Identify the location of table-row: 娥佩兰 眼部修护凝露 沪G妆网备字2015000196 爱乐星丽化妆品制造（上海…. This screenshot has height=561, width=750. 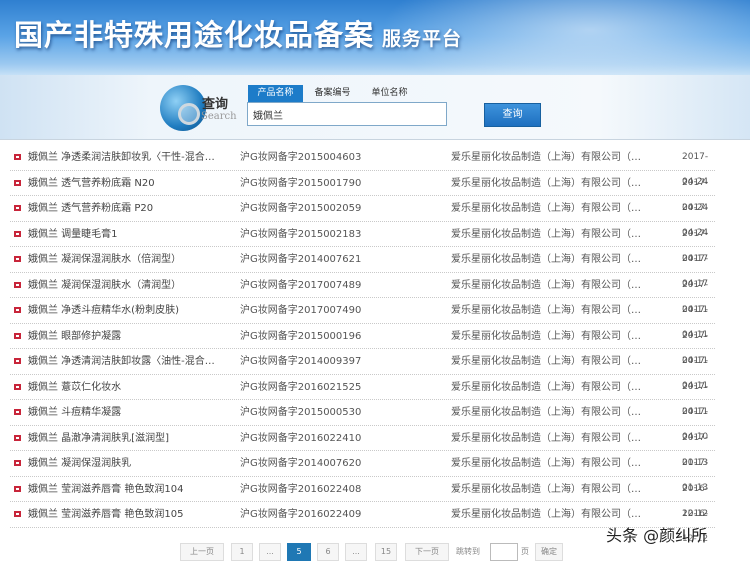
(362, 345).